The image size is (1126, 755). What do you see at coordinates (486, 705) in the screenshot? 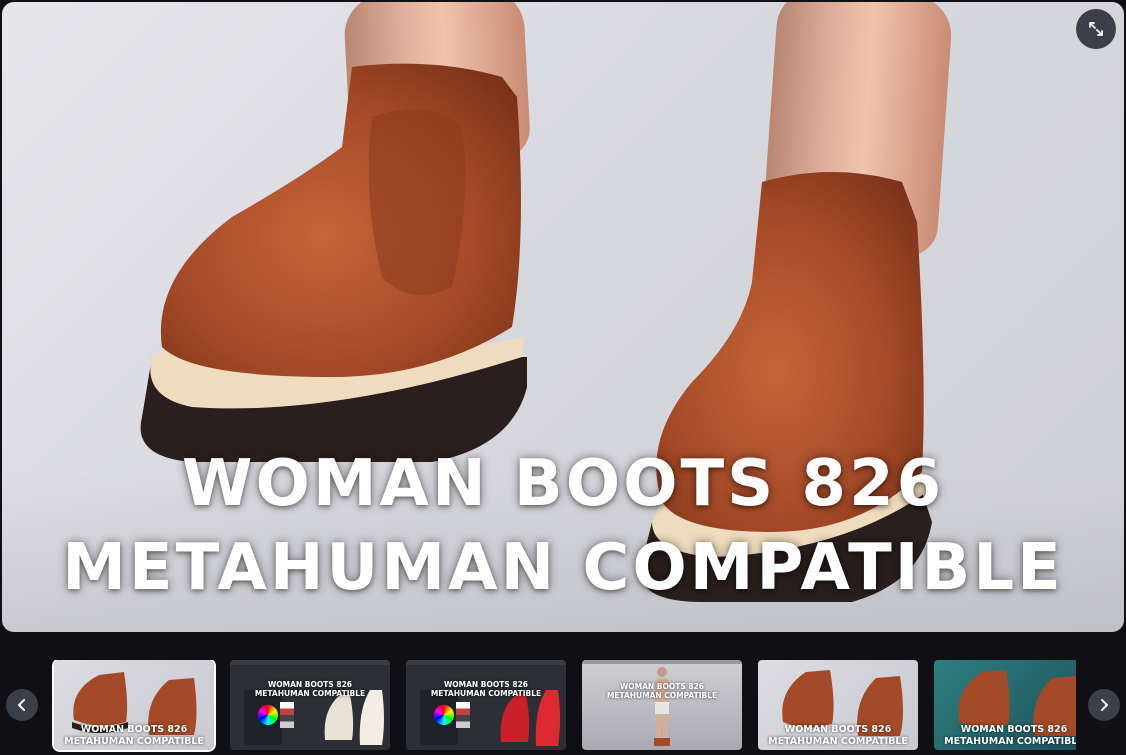
I see `thumbnail-3: WOMAN BOOTS 826 METAHUMAN COMPATIBLE` at bounding box center [486, 705].